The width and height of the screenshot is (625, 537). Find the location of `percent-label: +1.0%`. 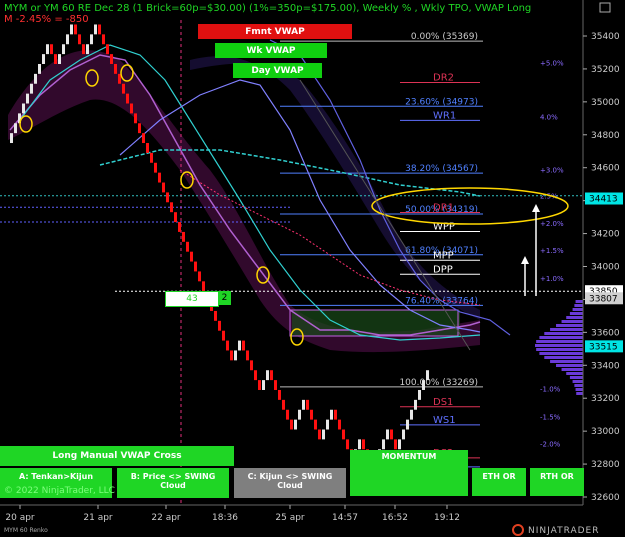

percent-label: +1.0% is located at coordinates (552, 279).